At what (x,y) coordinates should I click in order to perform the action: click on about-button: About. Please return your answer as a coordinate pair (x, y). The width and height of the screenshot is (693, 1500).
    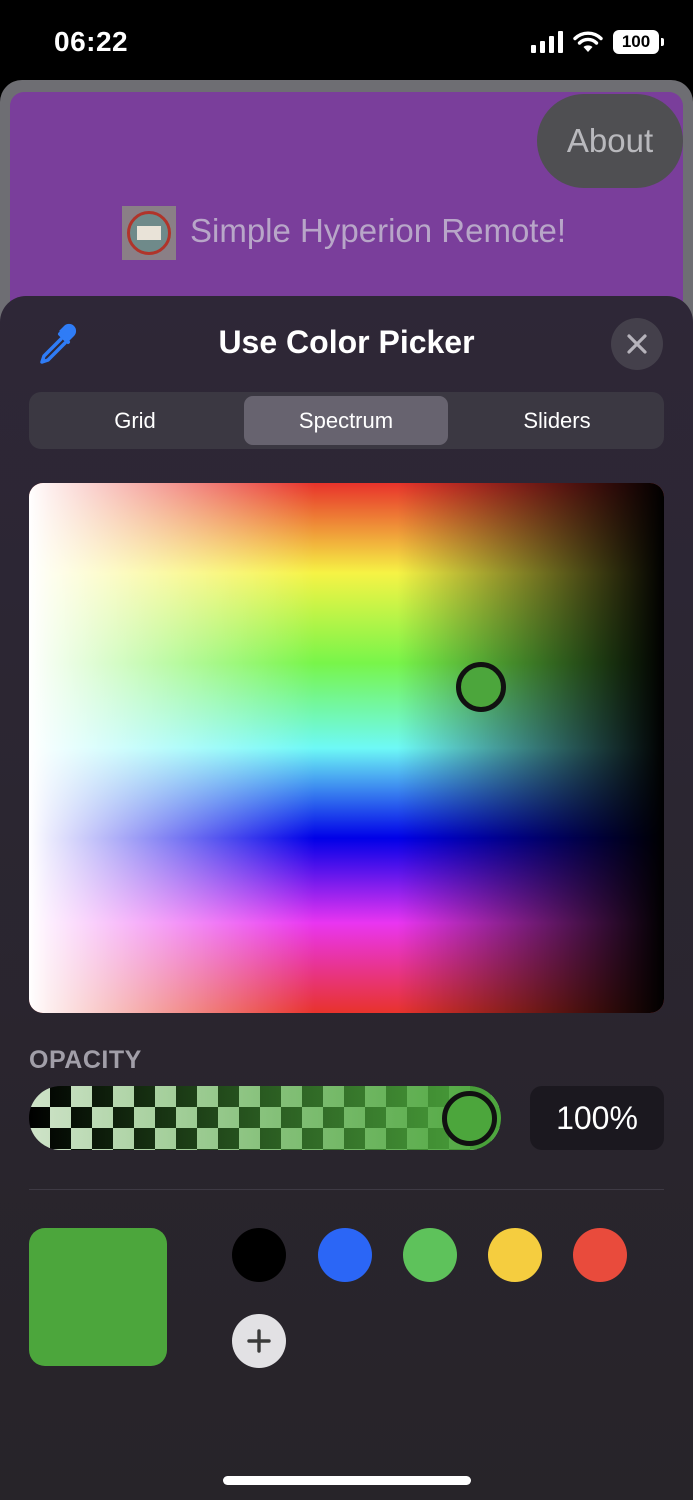
    Looking at the image, I should click on (610, 141).